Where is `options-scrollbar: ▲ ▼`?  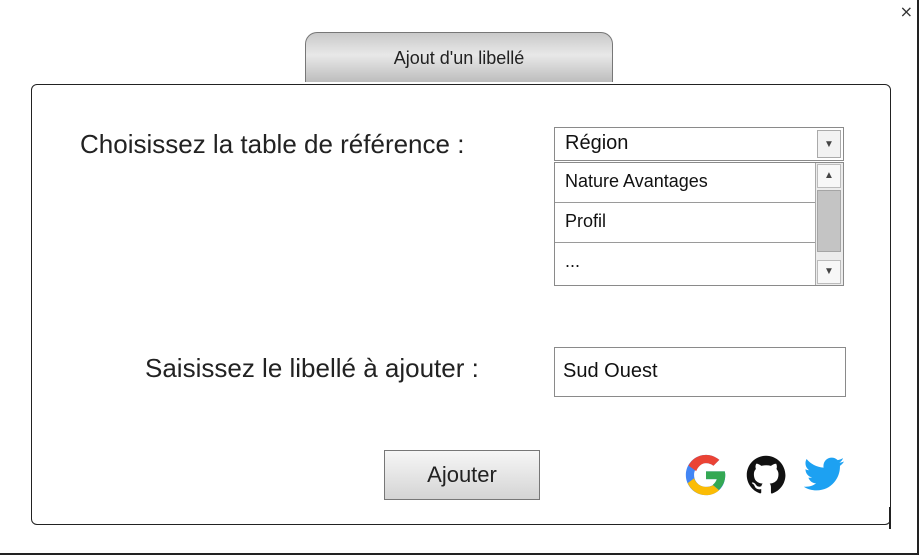 options-scrollbar: ▲ ▼ is located at coordinates (829, 224).